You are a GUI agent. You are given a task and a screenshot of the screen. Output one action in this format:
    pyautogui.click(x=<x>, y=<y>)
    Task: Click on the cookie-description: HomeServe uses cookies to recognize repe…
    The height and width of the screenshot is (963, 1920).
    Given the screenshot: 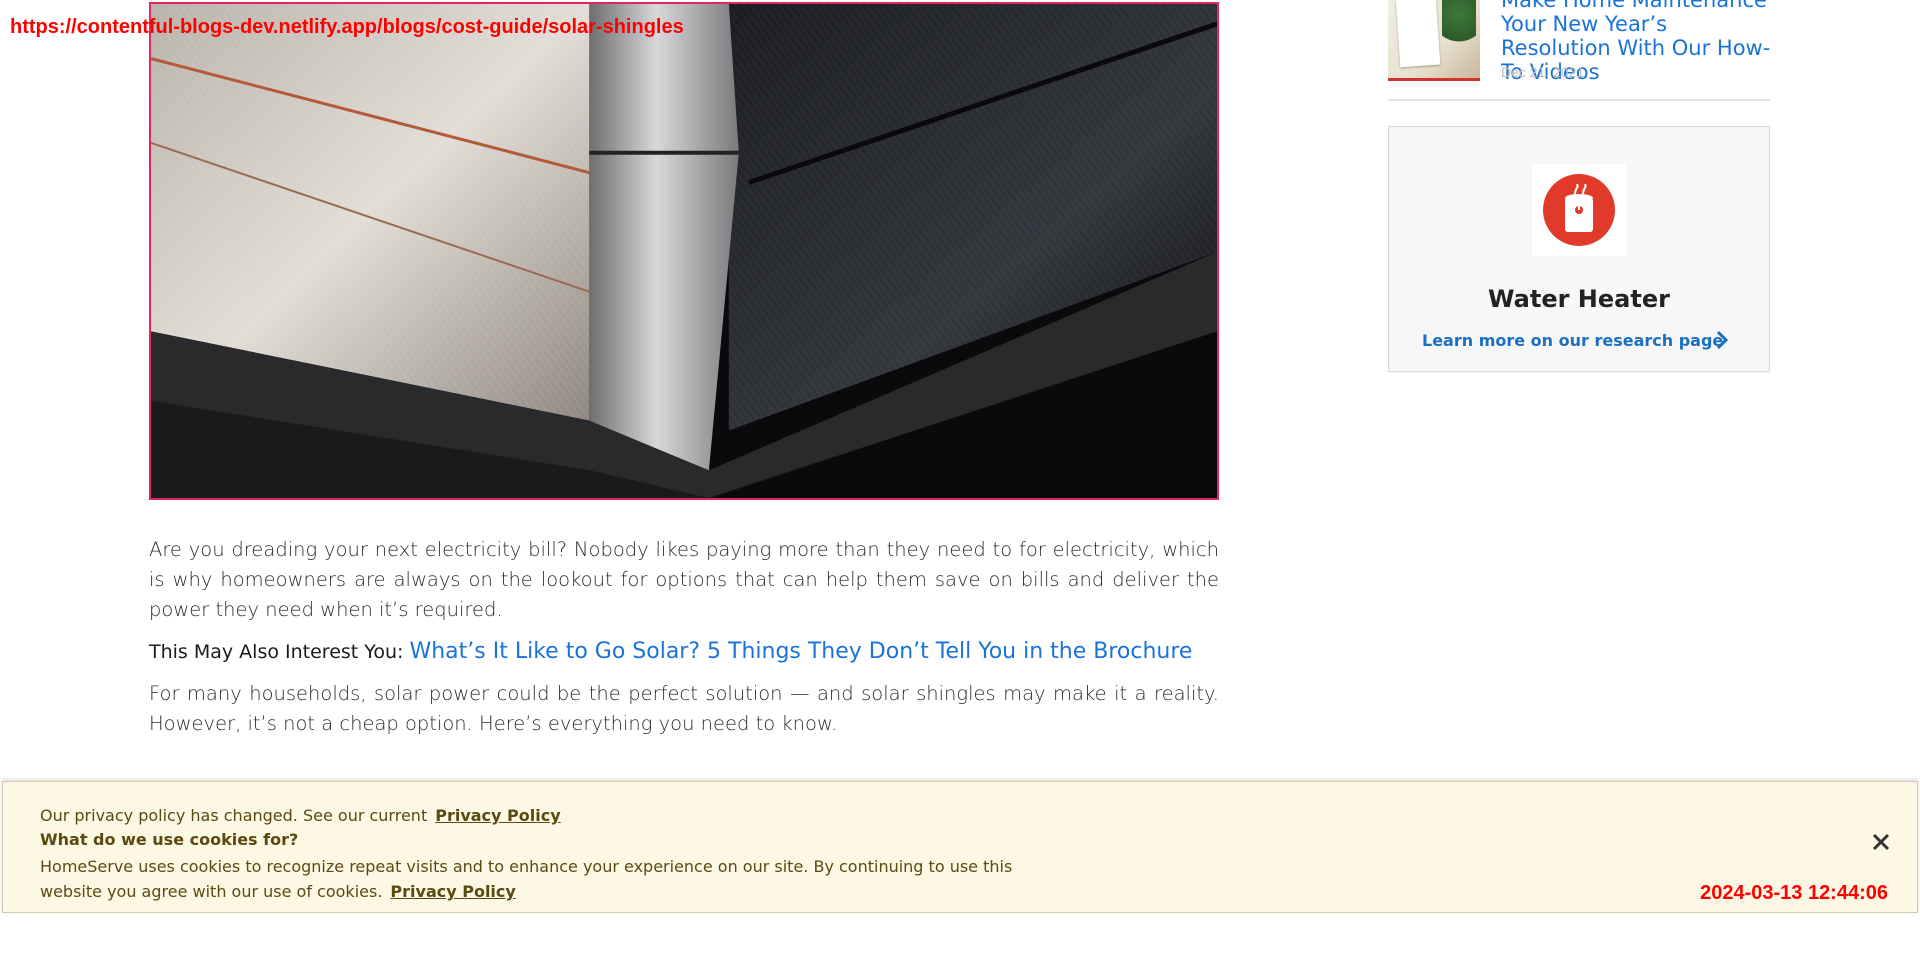 What is the action you would take?
    pyautogui.click(x=535, y=879)
    